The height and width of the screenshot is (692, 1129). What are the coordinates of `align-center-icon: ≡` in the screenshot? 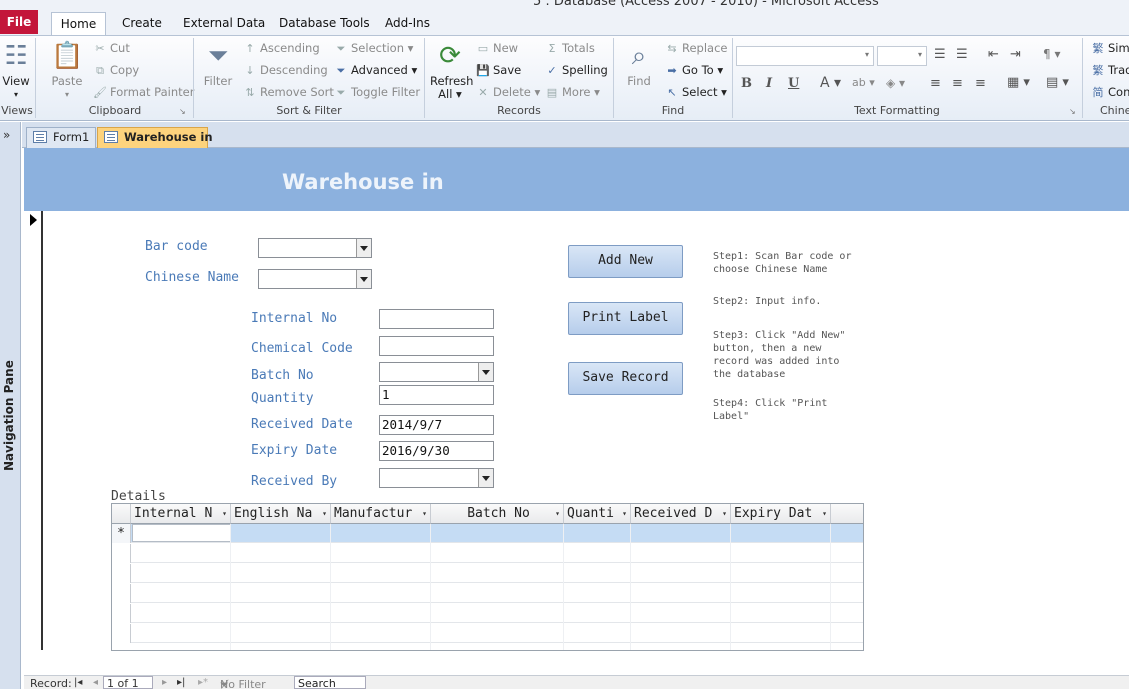 It's located at (957, 83).